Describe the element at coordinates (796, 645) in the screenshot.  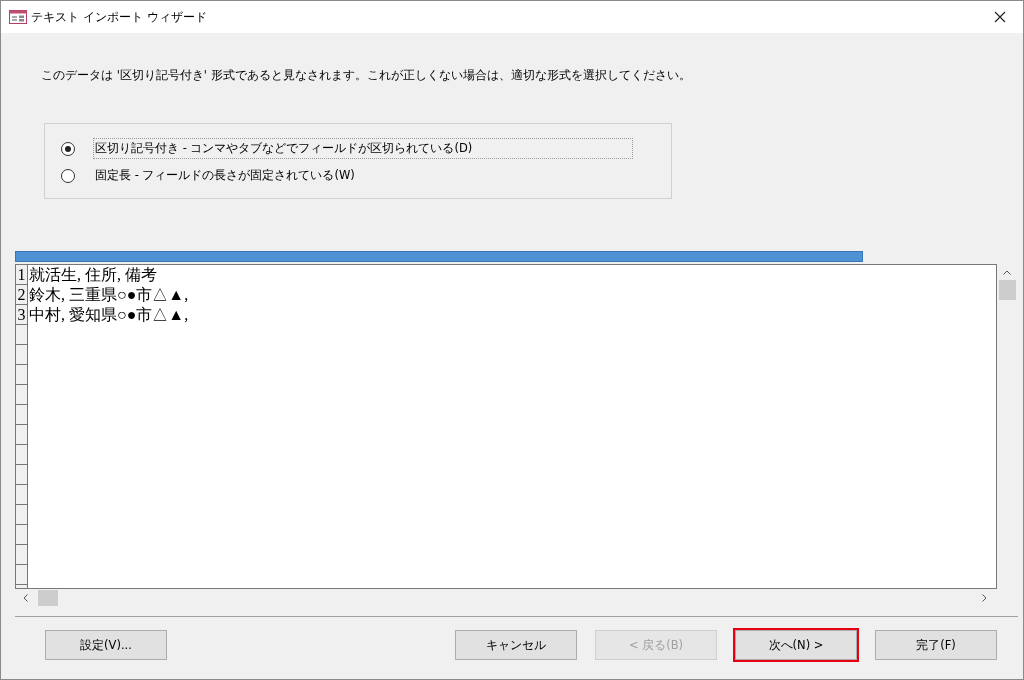
I see `dialog-button: 次へ(N) >` at that location.